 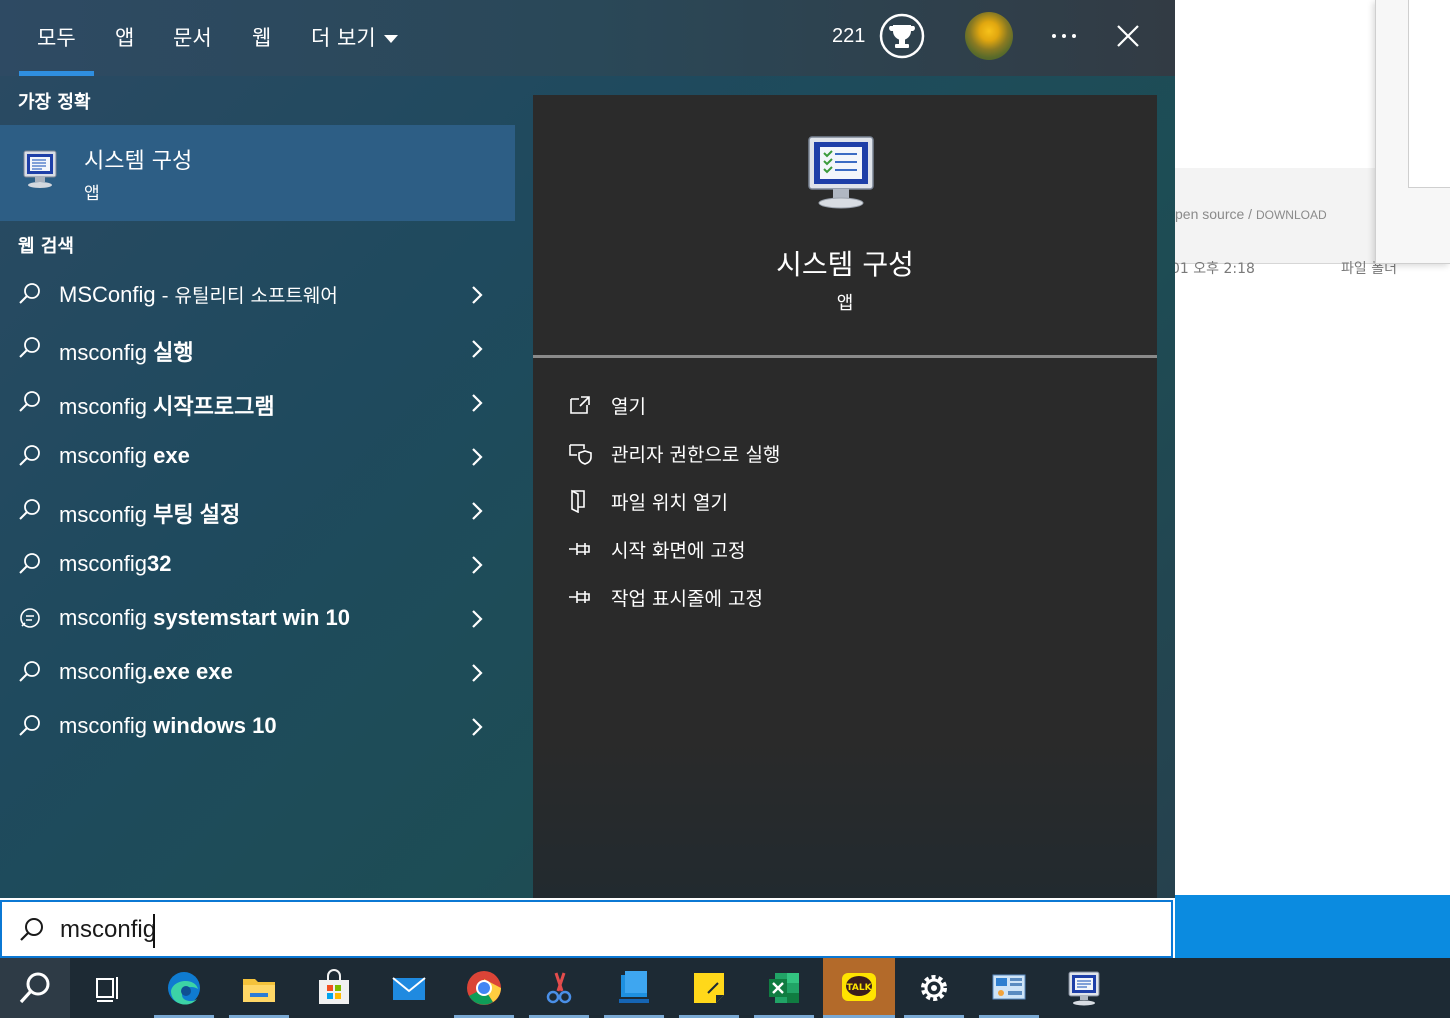 What do you see at coordinates (167, 405) in the screenshot?
I see `web-search-item-text: msconfig 시작프로그램` at bounding box center [167, 405].